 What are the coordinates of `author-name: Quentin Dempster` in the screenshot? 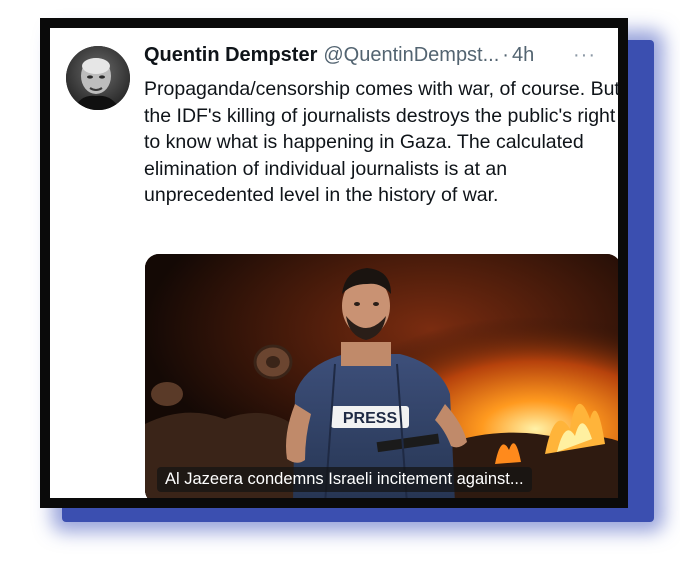 It's located at (230, 55).